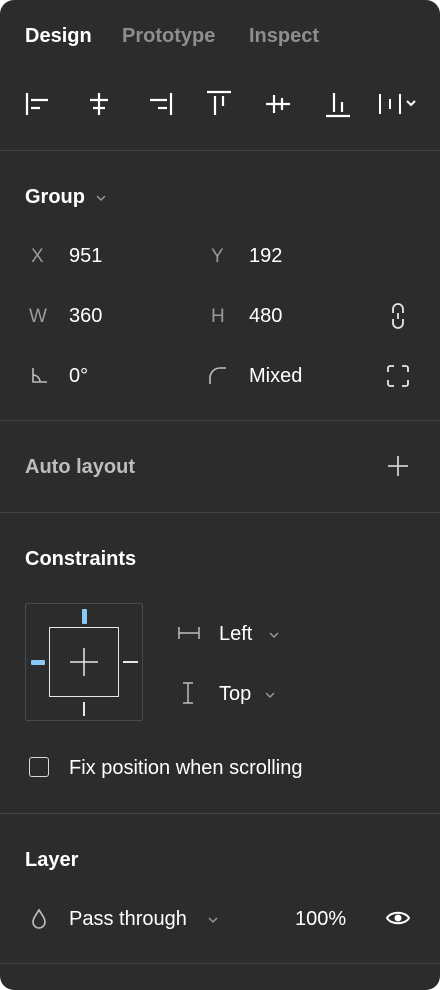 This screenshot has width=440, height=990. What do you see at coordinates (275, 376) in the screenshot?
I see `corner-radius-input: Mixed` at bounding box center [275, 376].